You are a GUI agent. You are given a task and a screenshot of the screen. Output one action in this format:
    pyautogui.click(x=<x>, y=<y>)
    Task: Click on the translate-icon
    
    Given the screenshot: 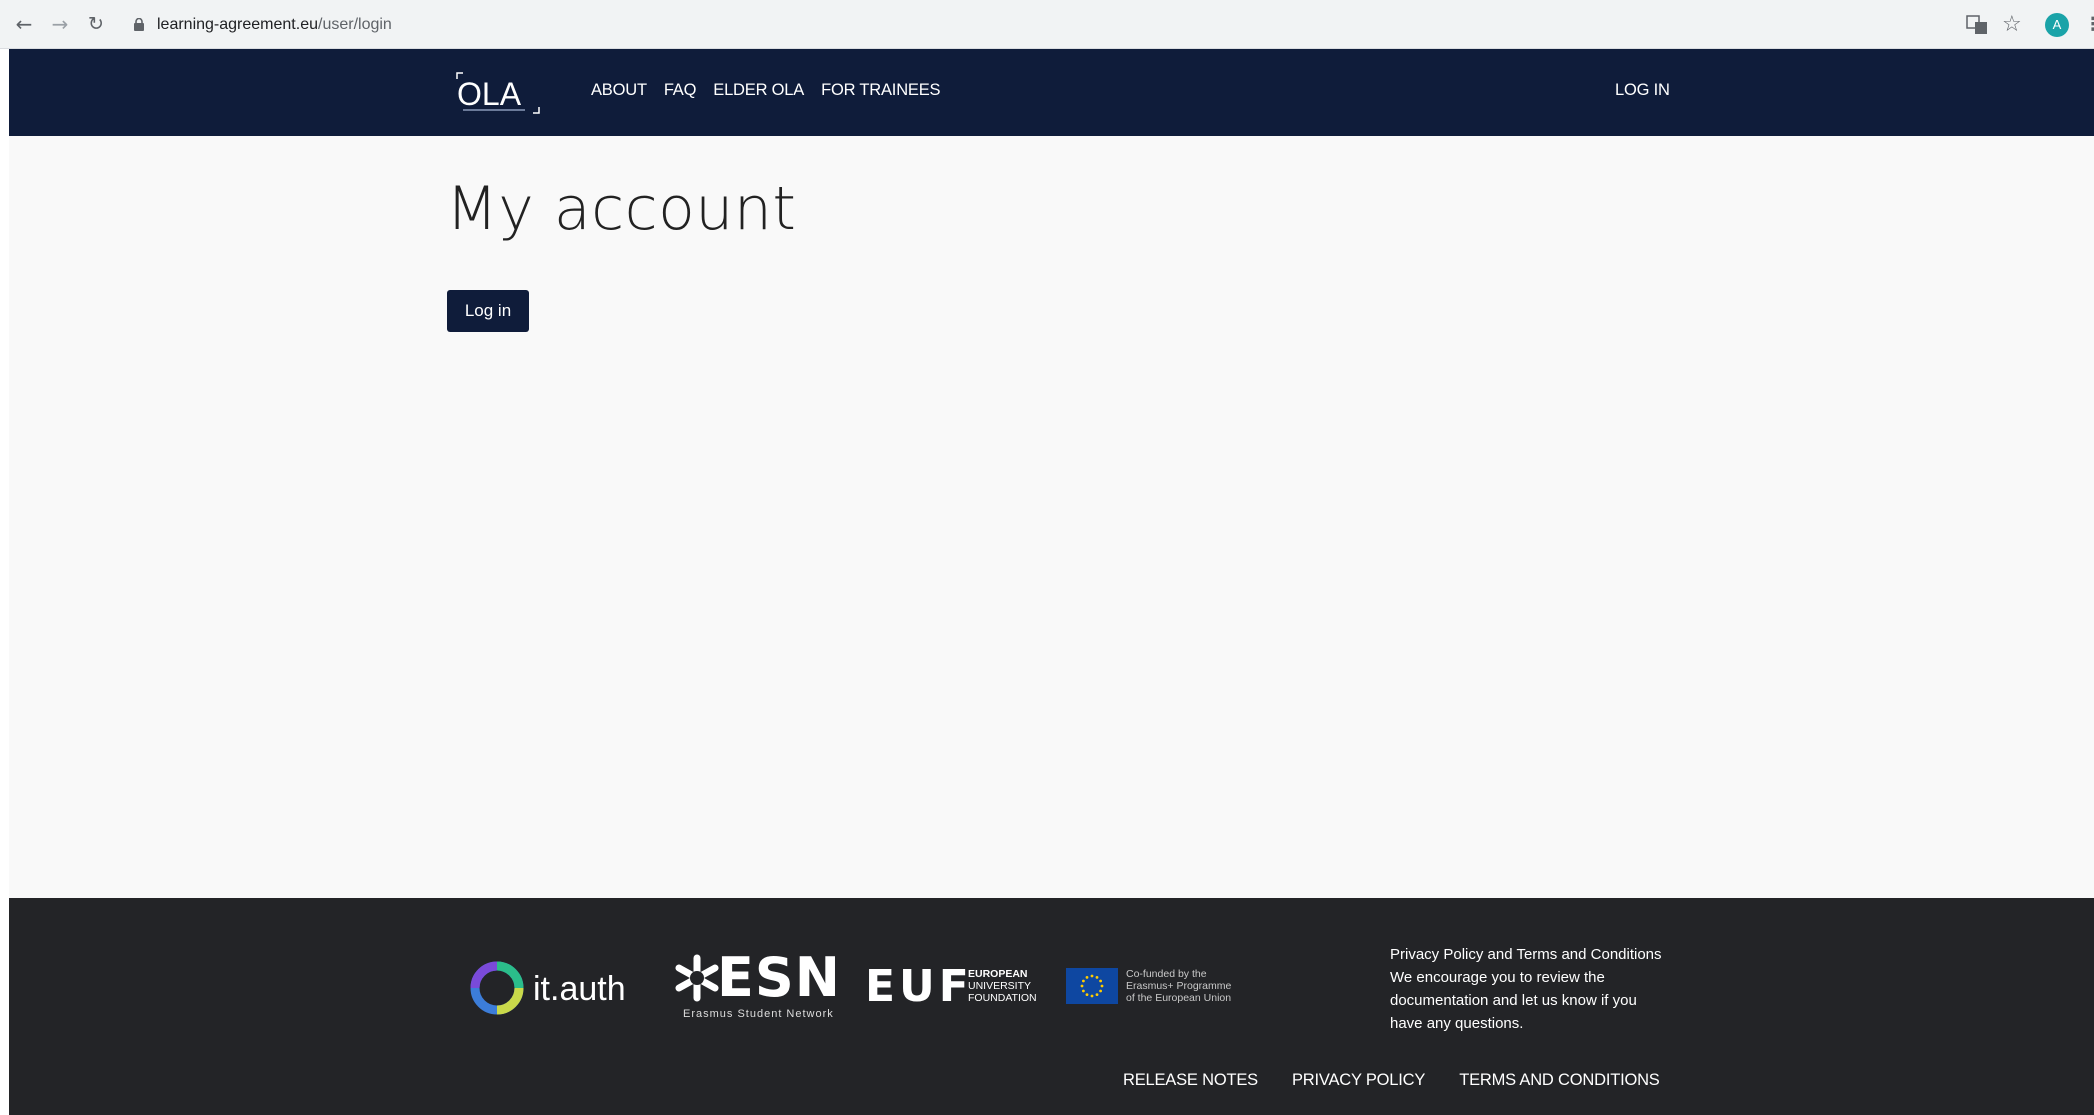 What is the action you would take?
    pyautogui.click(x=1977, y=25)
    